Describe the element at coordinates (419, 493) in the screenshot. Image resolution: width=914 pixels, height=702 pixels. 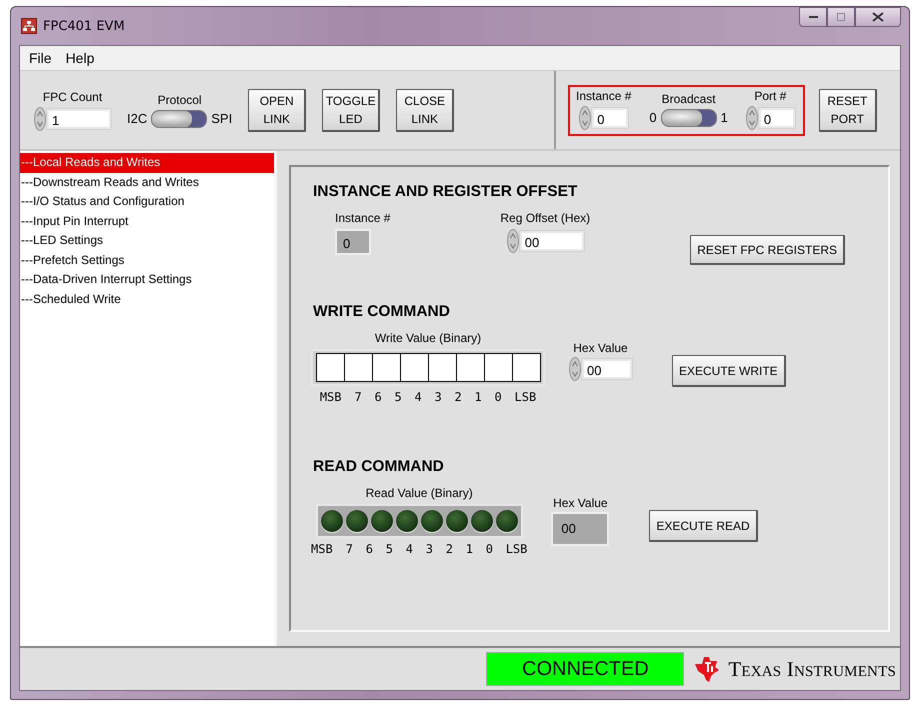
I see `field-label: Read Value (Binary)` at that location.